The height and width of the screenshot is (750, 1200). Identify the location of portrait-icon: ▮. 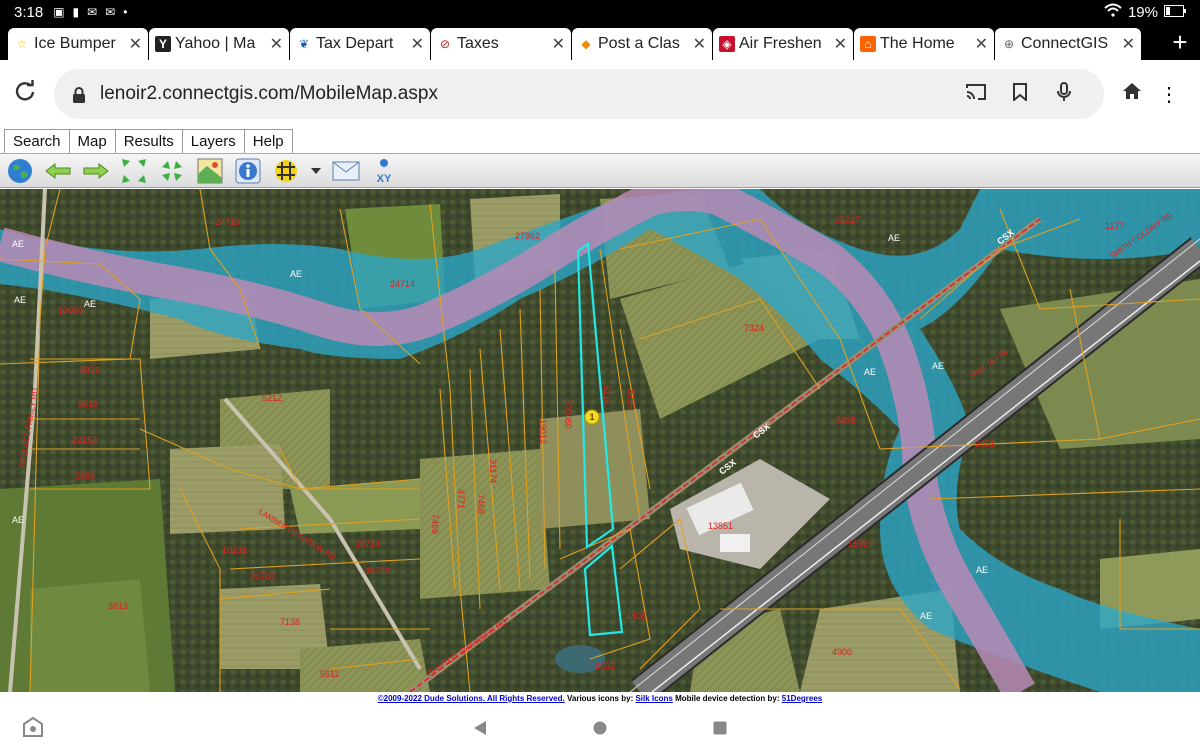
(76, 12).